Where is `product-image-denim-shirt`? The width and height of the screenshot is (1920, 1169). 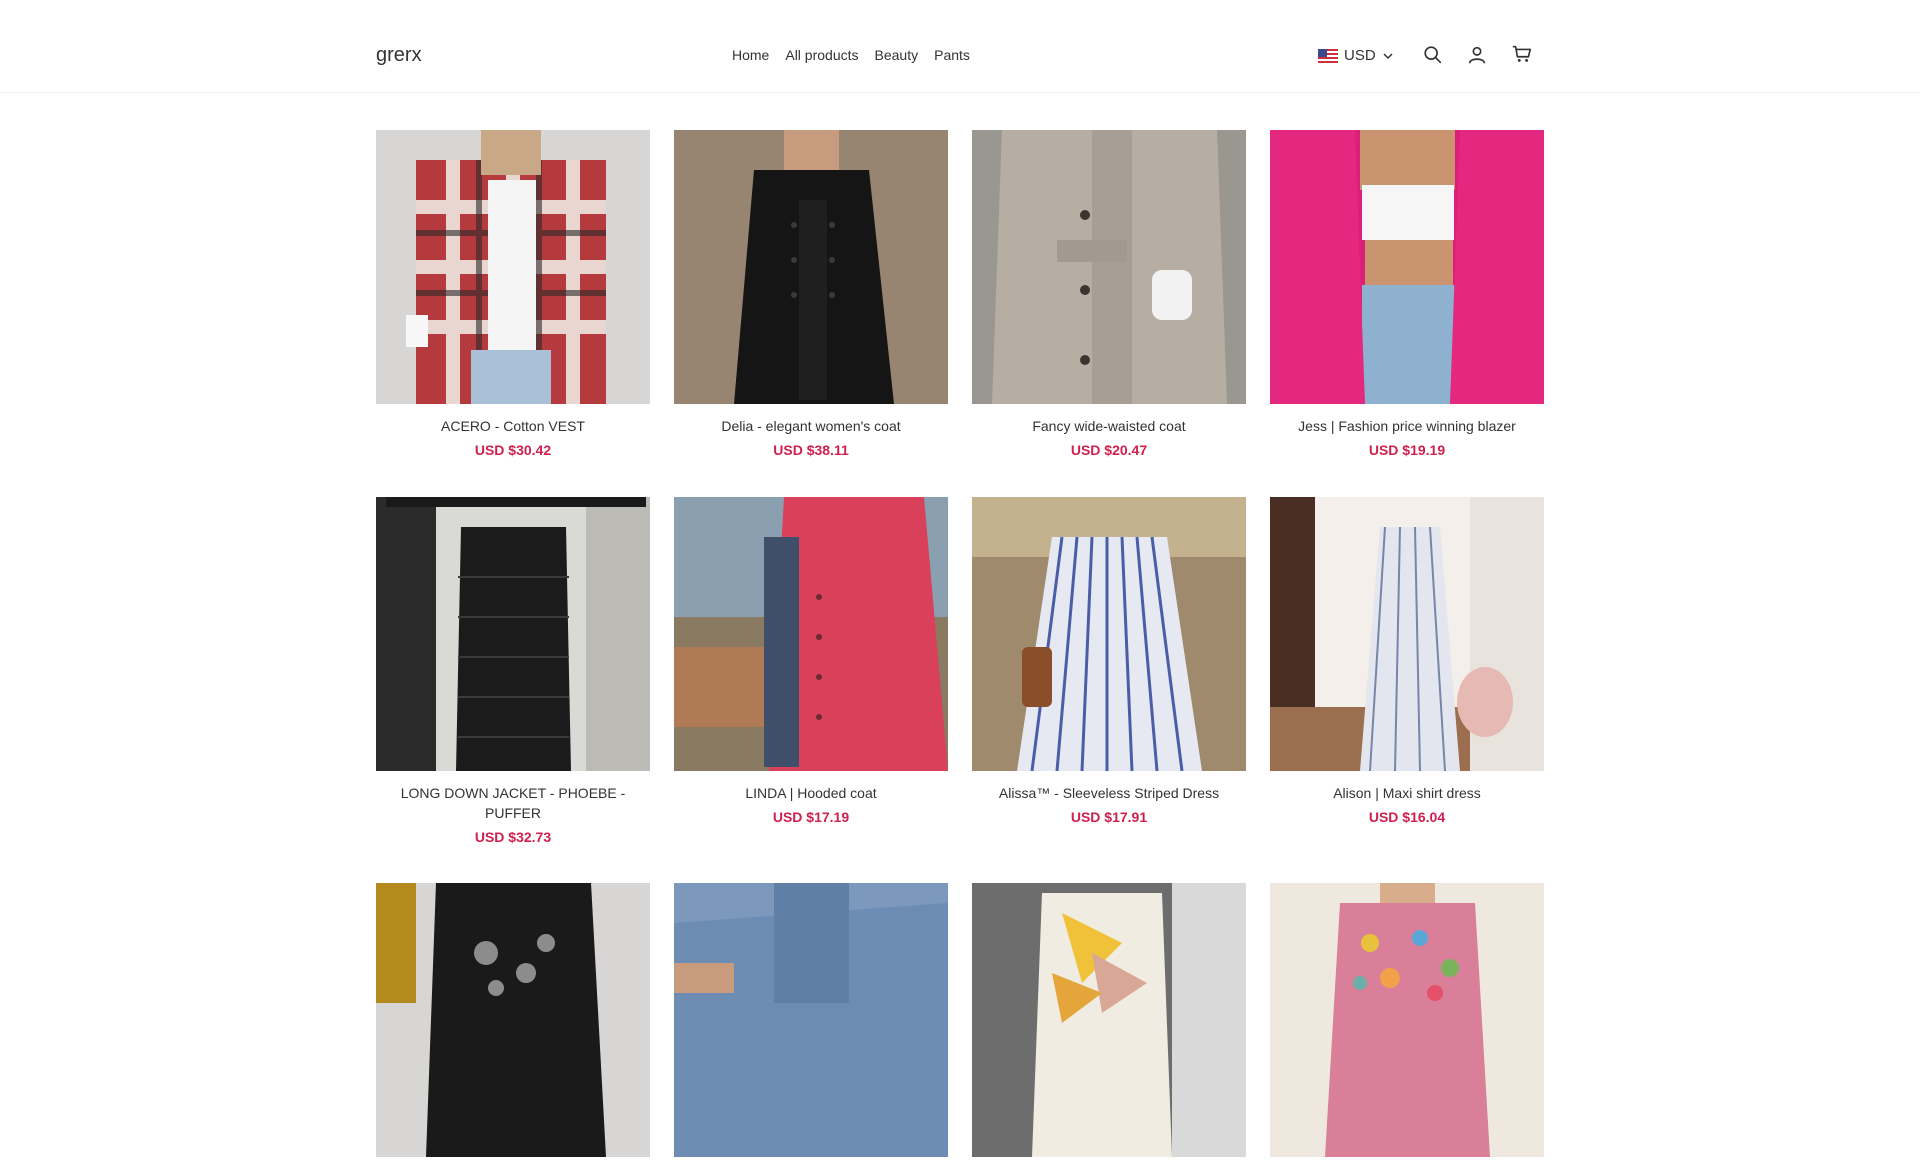
product-image-denim-shirt is located at coordinates (811, 1020).